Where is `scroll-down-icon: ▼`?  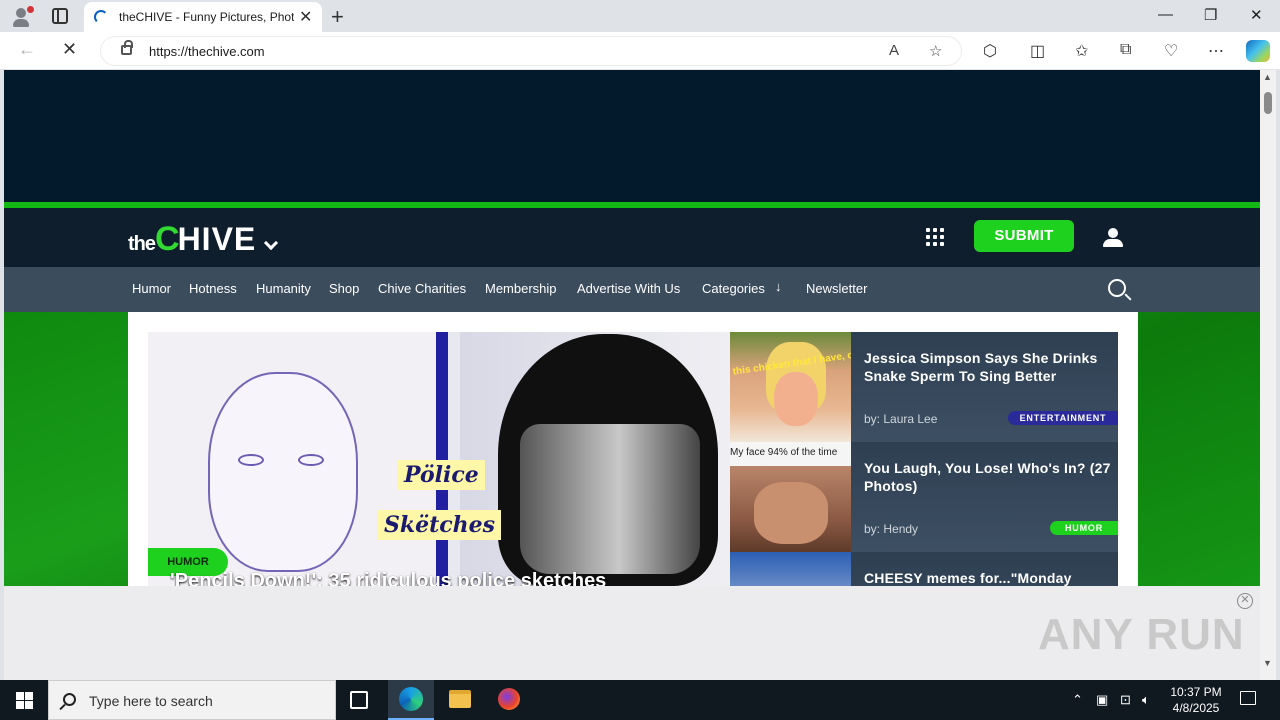
scroll-down-icon: ▼ is located at coordinates (1267, 663).